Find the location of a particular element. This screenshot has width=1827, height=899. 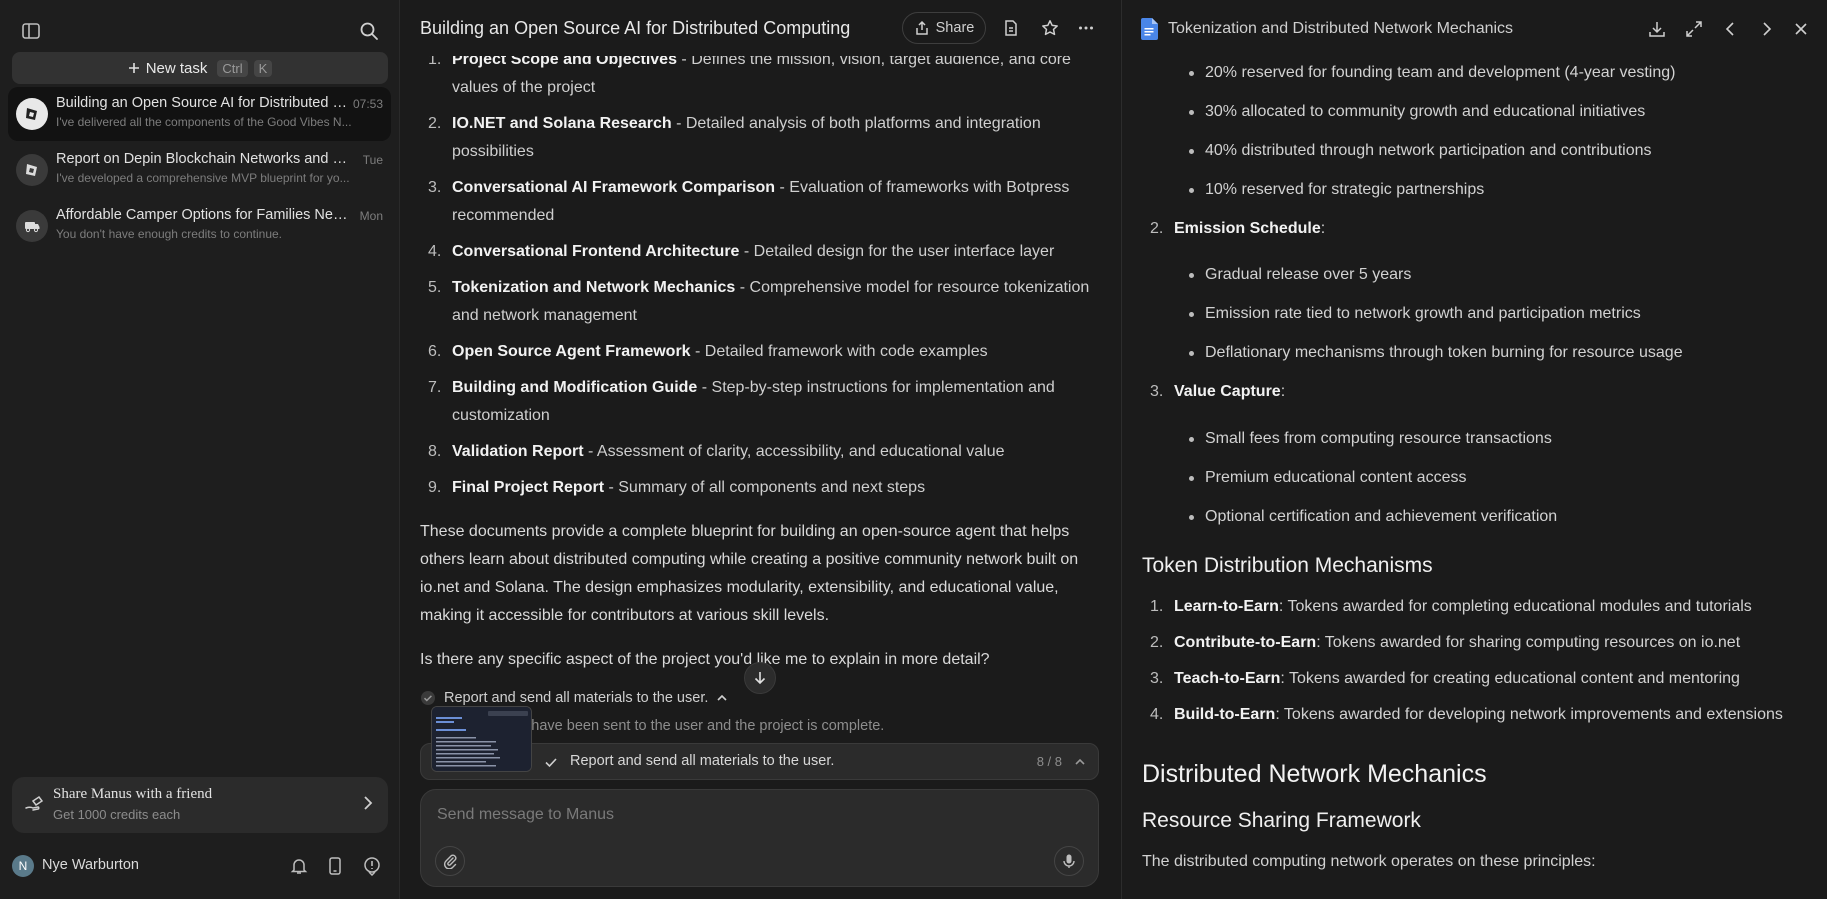

message-input is located at coordinates (757, 815).